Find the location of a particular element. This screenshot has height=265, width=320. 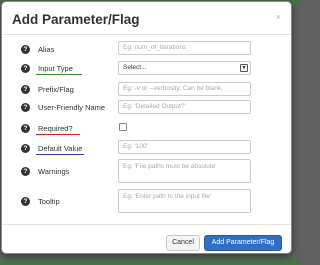

tooltip-textarea: Eg: 'Enter path to the input file' is located at coordinates (184, 201).